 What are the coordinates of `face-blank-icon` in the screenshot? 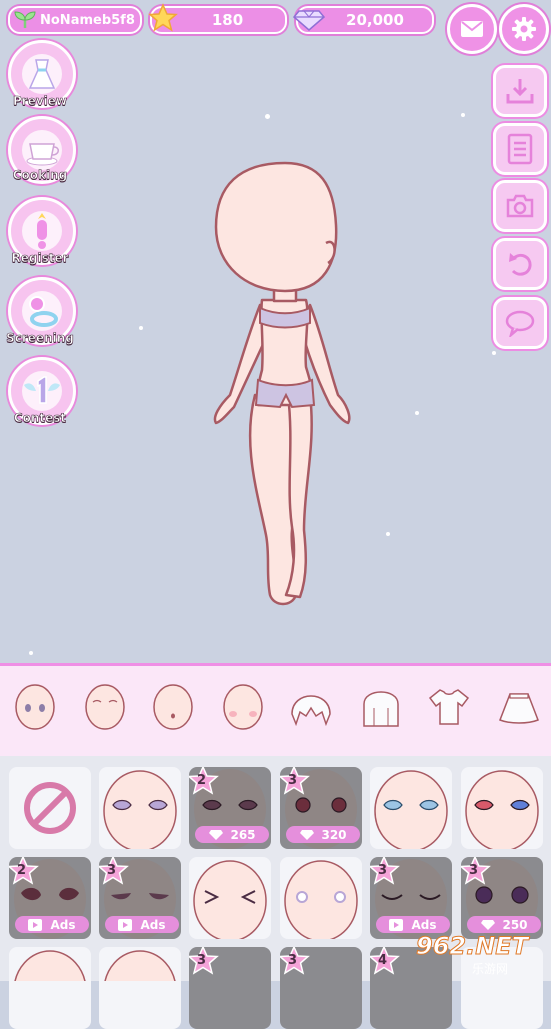 It's located at (105, 707).